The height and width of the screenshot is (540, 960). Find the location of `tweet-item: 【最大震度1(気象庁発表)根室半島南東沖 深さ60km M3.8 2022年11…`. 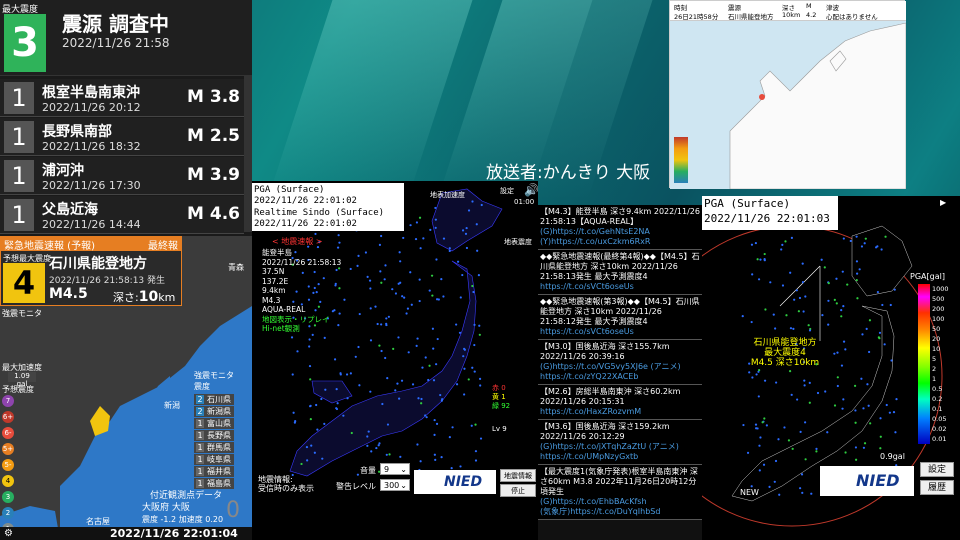

tweet-item: 【最大震度1(気象庁発表)根室半島南東沖 深さ60km M3.8 2022年11… is located at coordinates (620, 492).